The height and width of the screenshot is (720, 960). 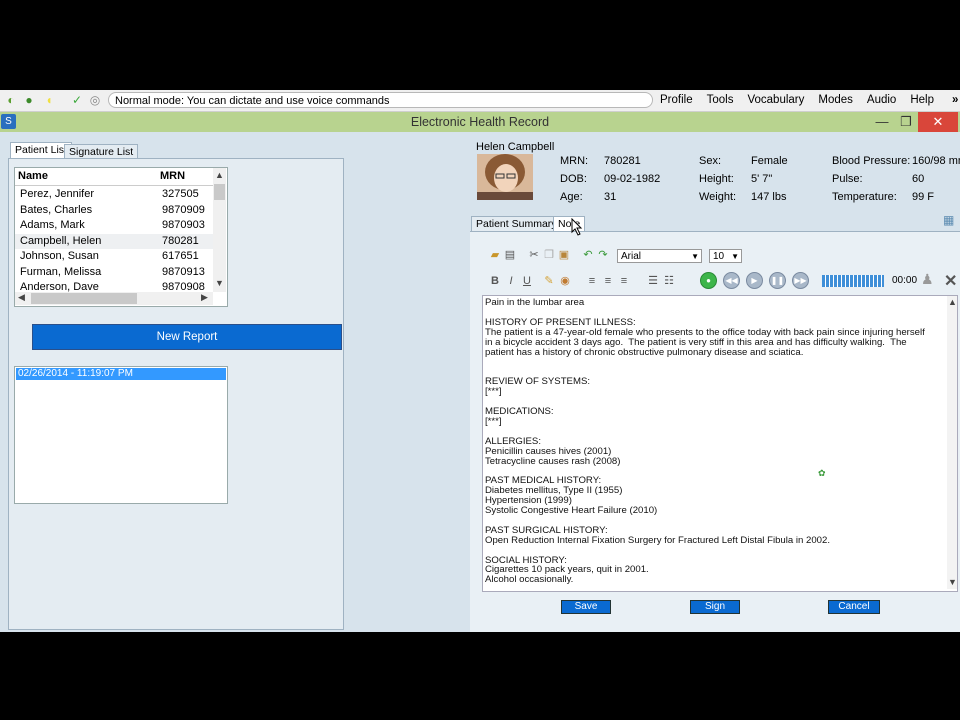 What do you see at coordinates (495, 255) in the screenshot?
I see `open-icon: ▰` at bounding box center [495, 255].